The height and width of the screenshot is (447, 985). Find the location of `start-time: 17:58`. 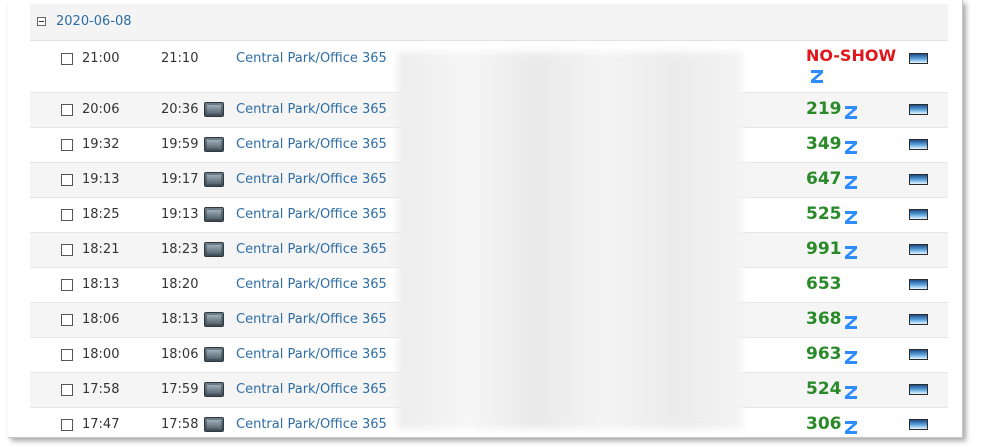

start-time: 17:58 is located at coordinates (101, 389).